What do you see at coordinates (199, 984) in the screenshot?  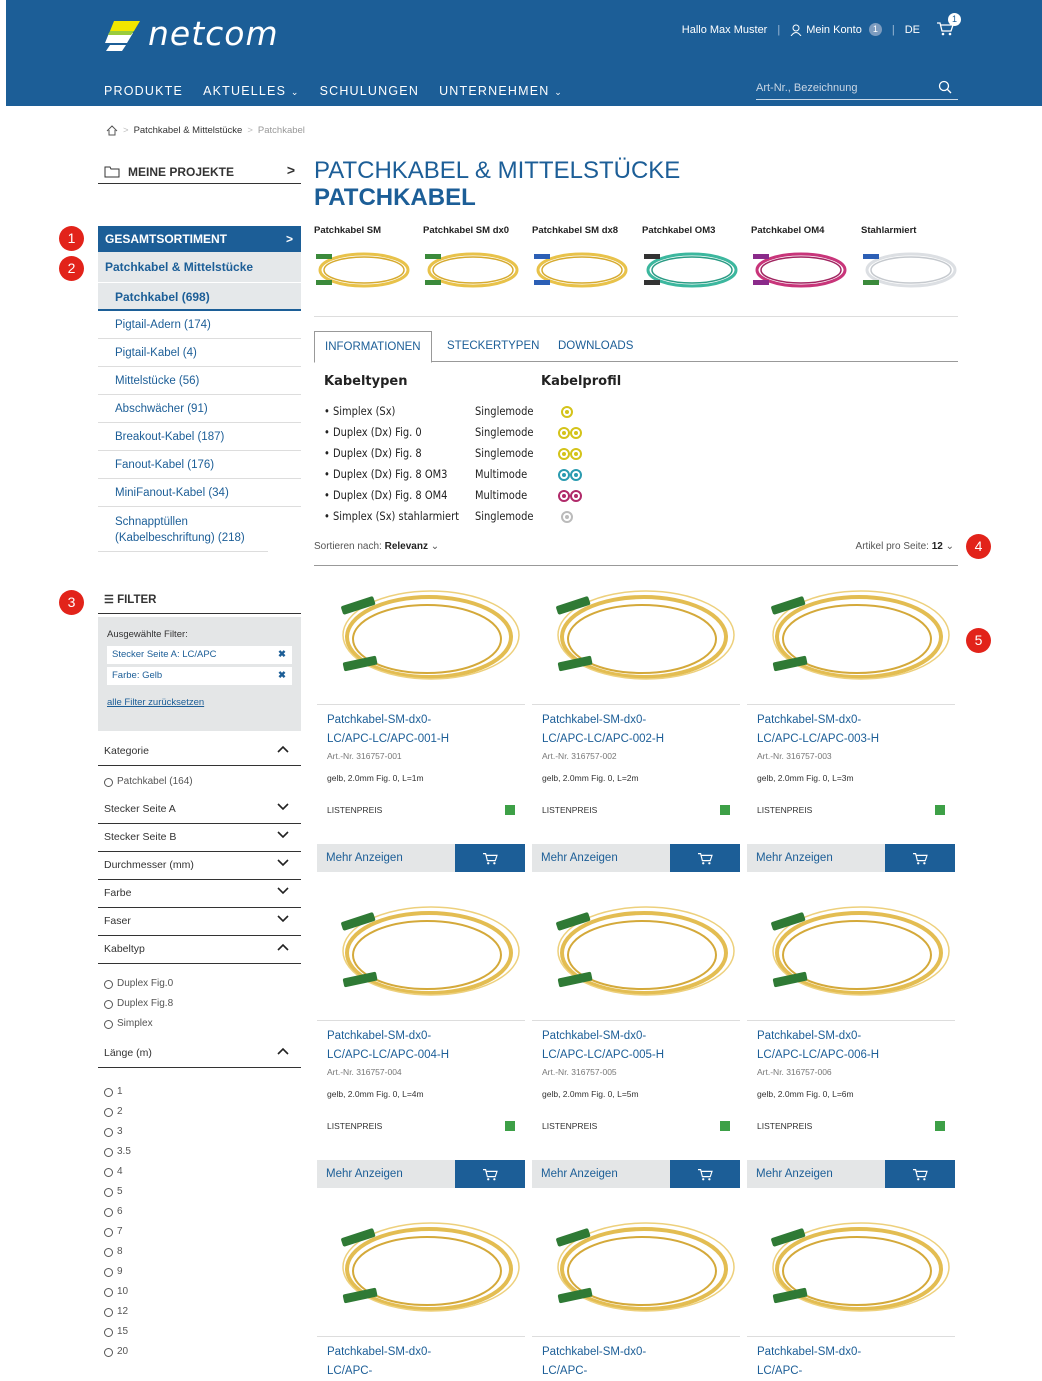 I see `facet-option: Duplex Fig.0` at bounding box center [199, 984].